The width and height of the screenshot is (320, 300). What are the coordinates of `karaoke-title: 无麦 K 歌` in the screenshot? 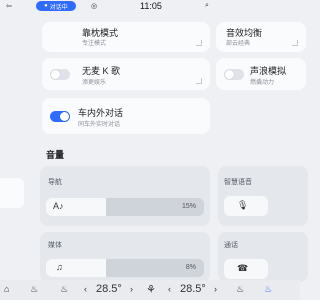 It's located at (101, 71).